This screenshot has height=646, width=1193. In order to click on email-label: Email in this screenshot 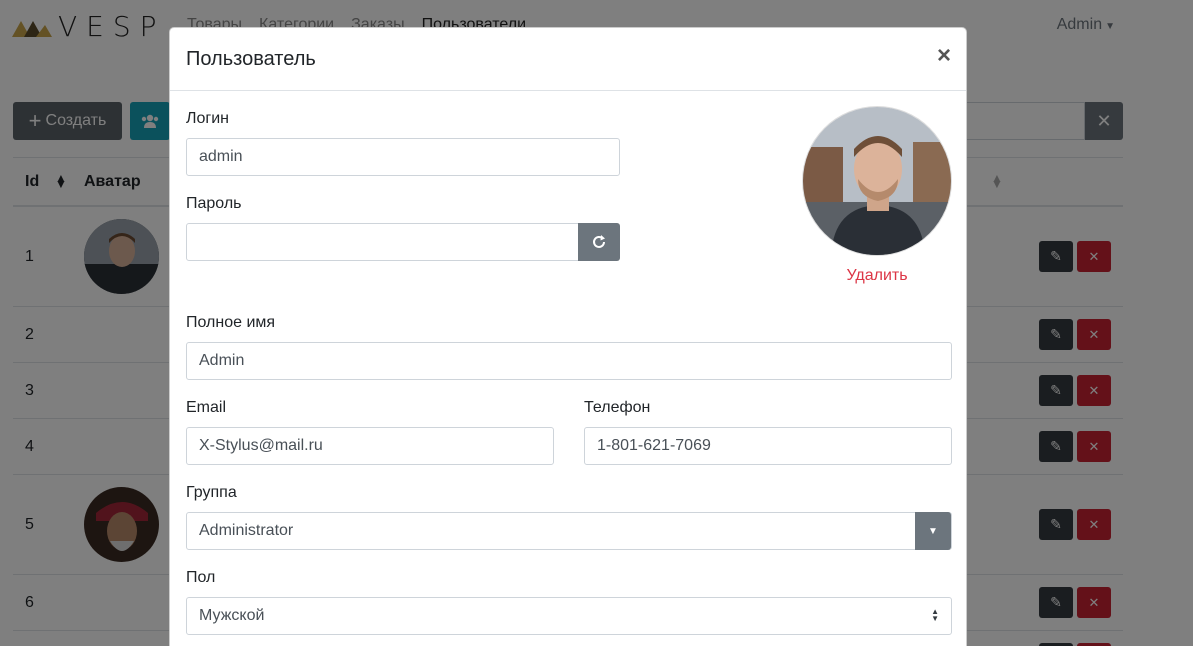, I will do `click(206, 407)`.